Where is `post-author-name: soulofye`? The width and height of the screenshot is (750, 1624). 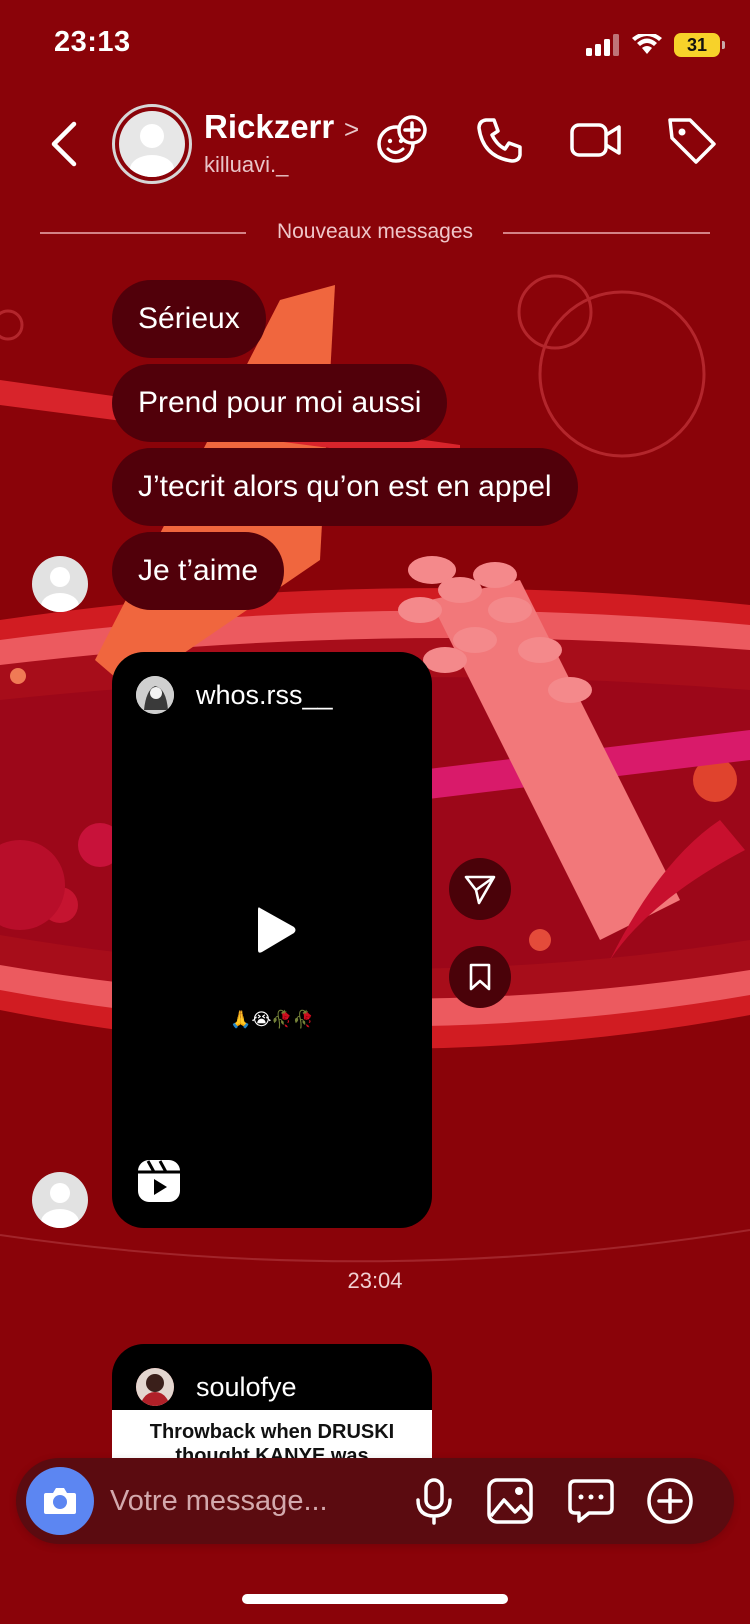
post-author-name: soulofye is located at coordinates (246, 1387).